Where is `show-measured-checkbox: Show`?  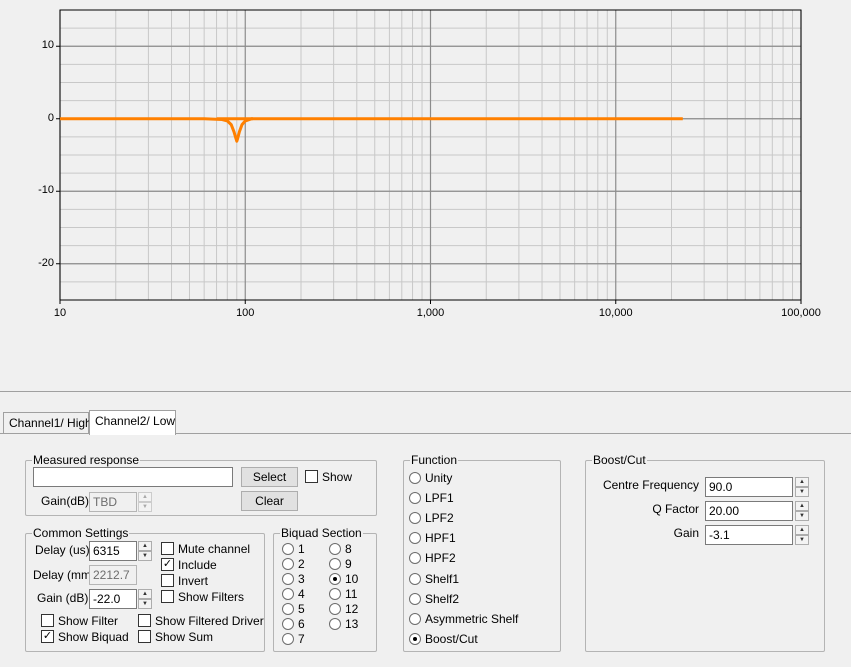 show-measured-checkbox: Show is located at coordinates (328, 477).